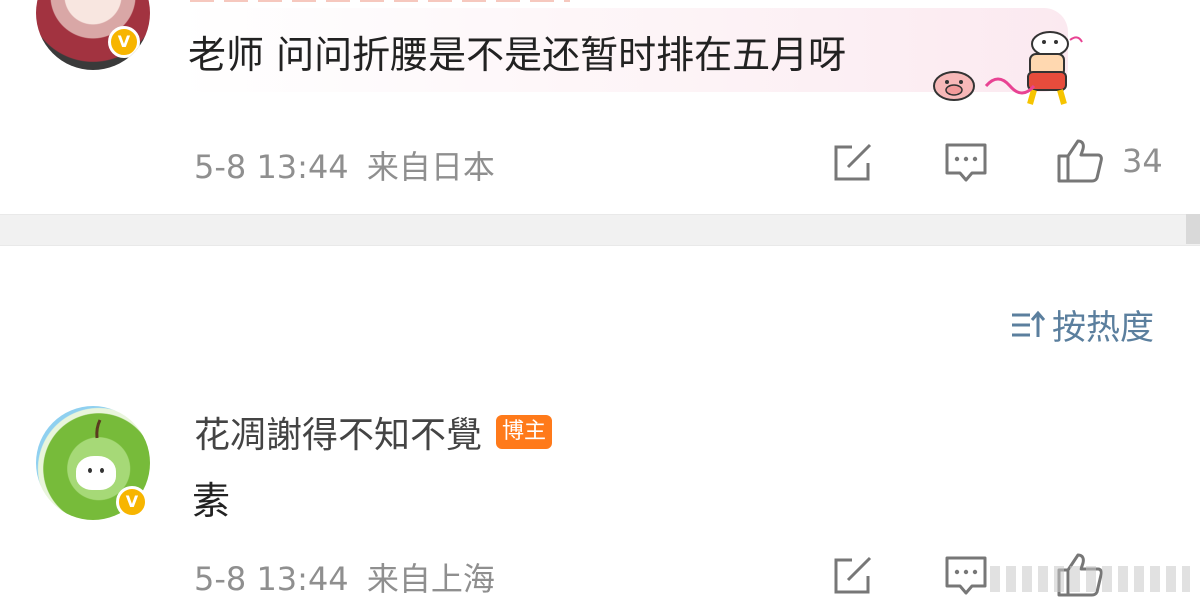  Describe the element at coordinates (1193, 229) in the screenshot. I see `scrollbar` at that location.